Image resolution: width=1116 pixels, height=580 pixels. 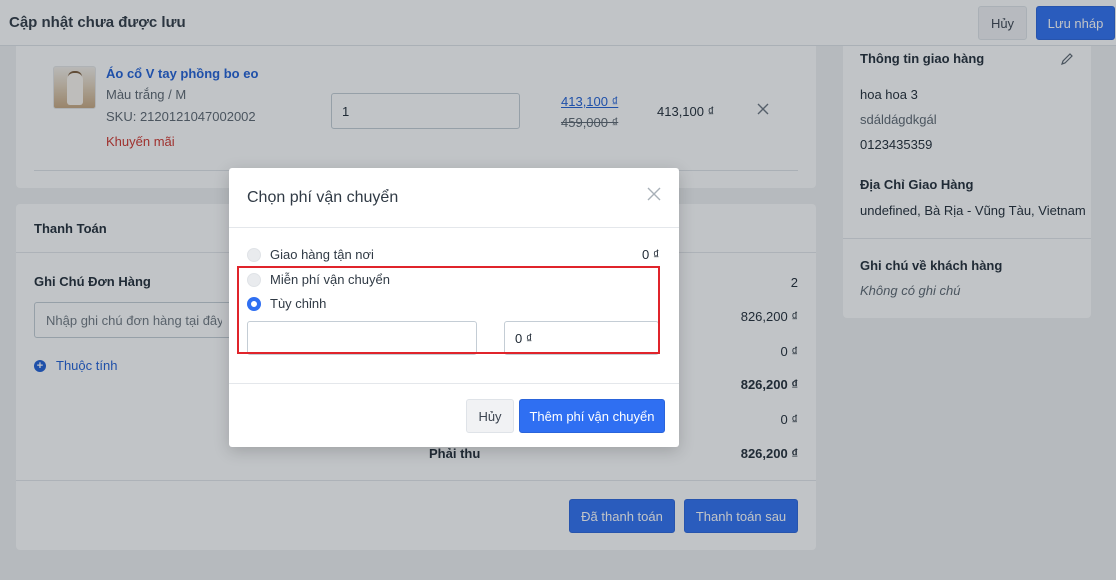 I want to click on option-label: Miễn phí vận chuyển, so click(x=330, y=279).